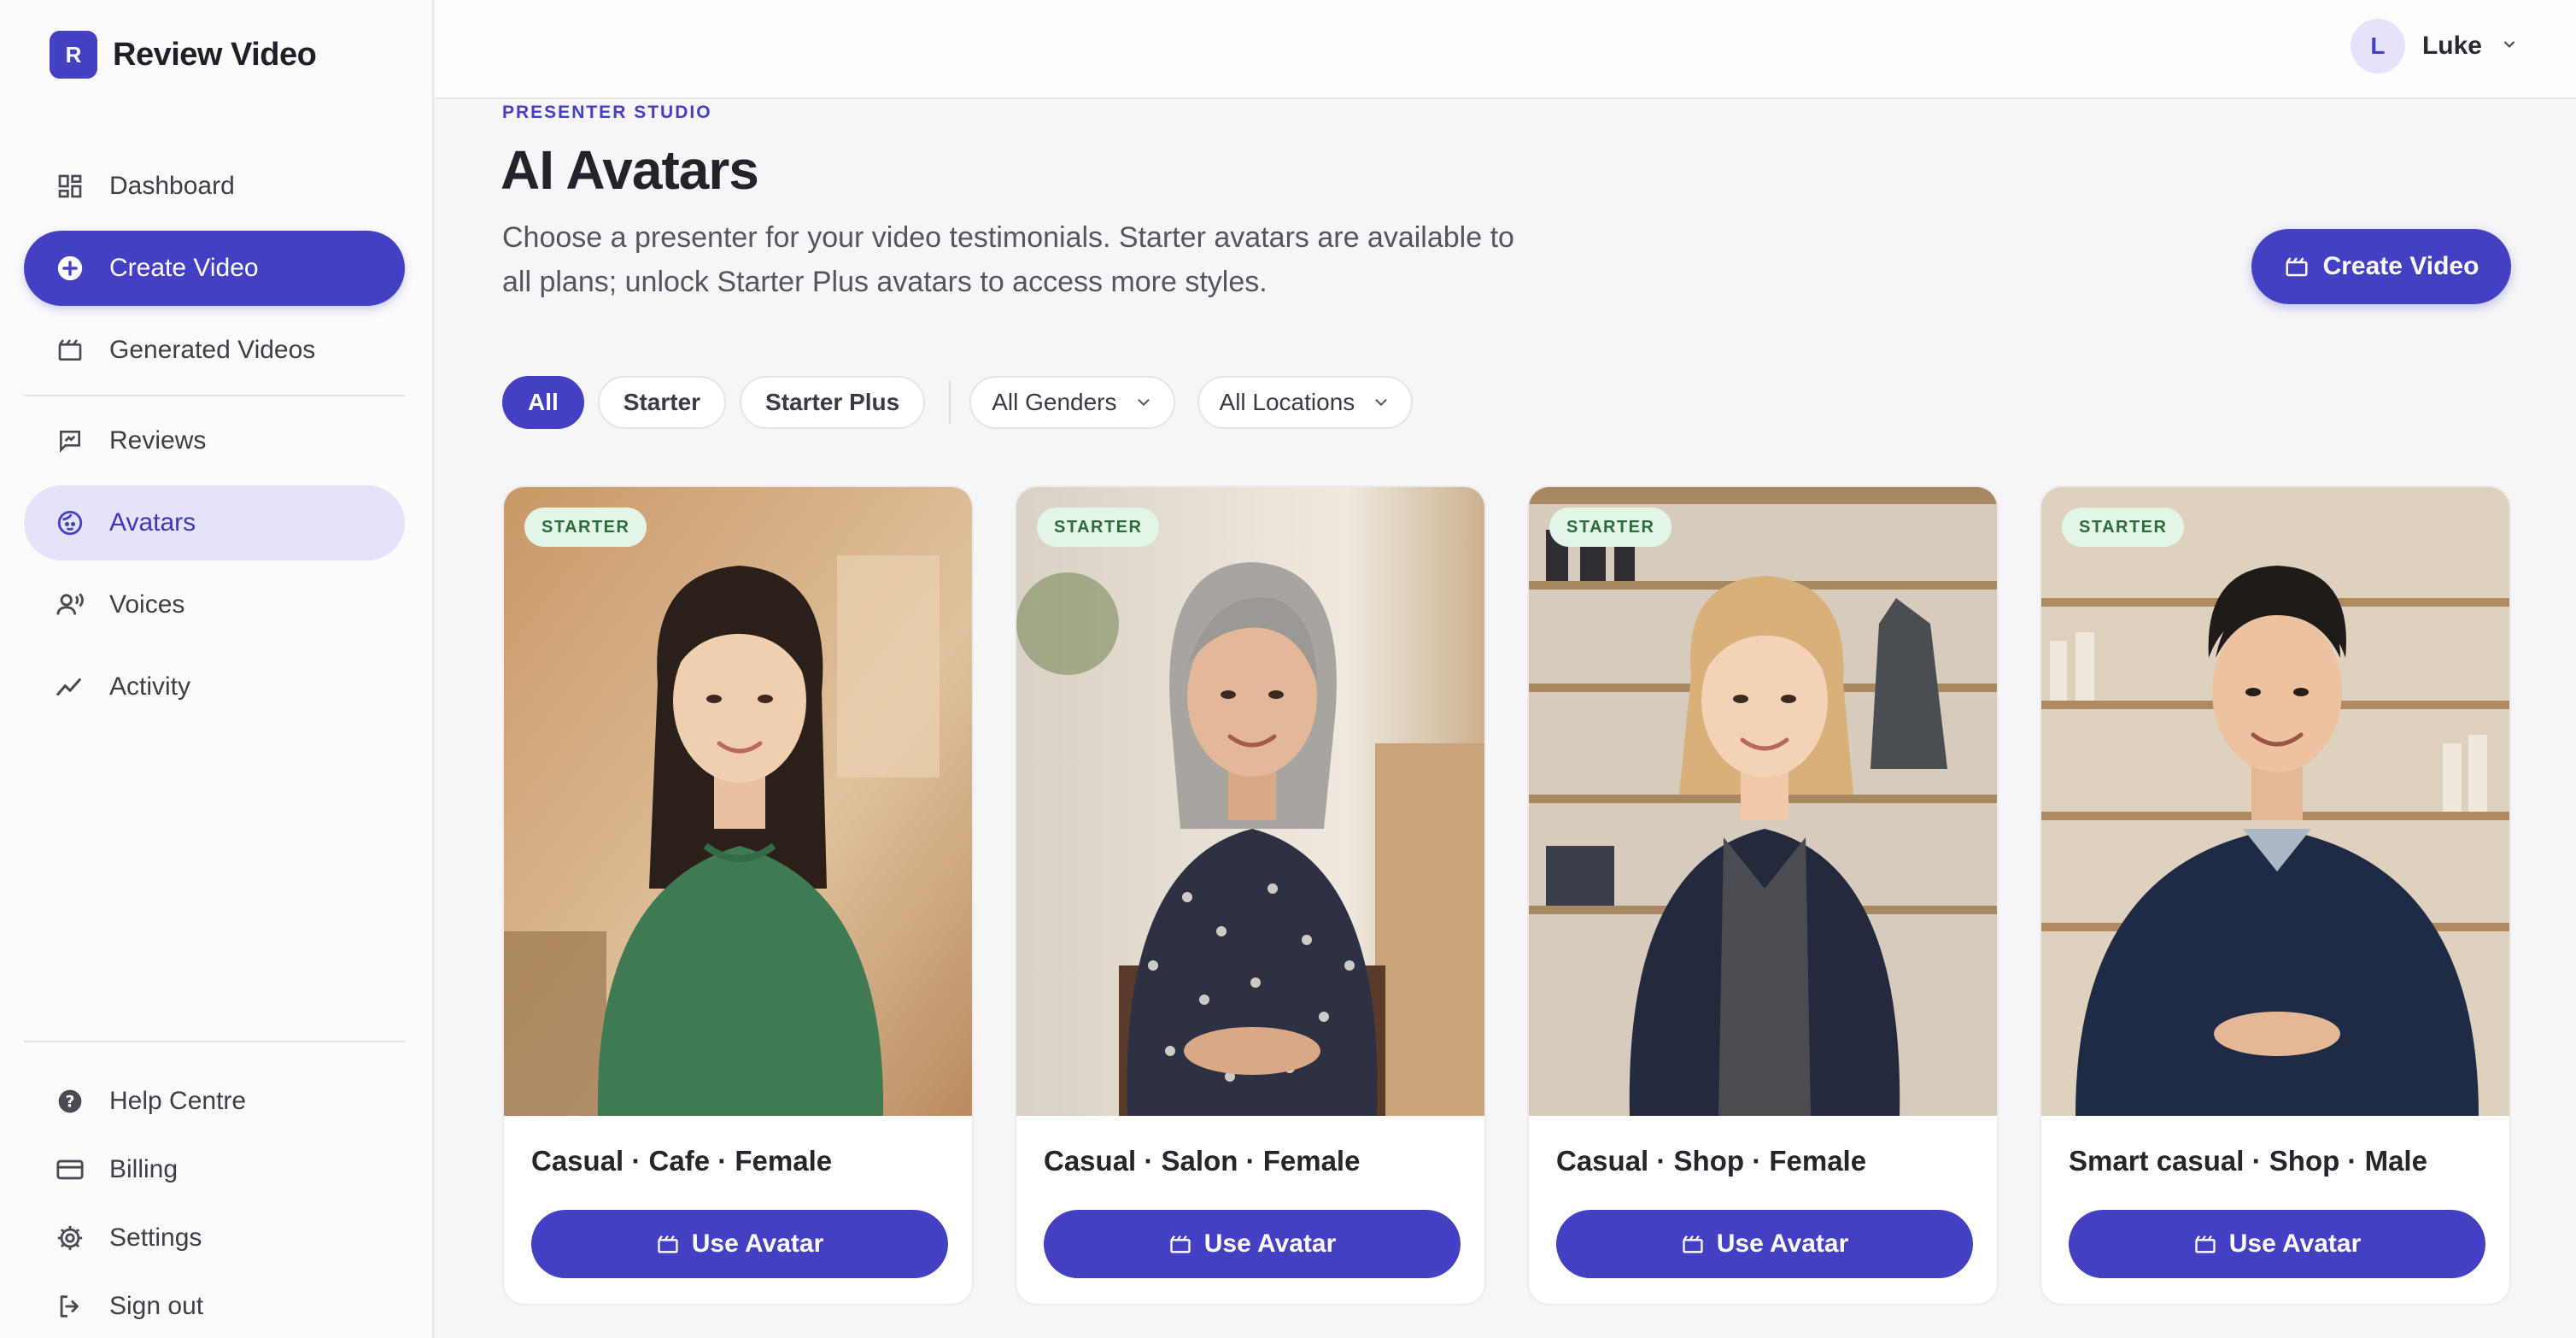 The image size is (2576, 1338). Describe the element at coordinates (214, 440) in the screenshot. I see `sidebar-item-reviews: Reviews` at that location.